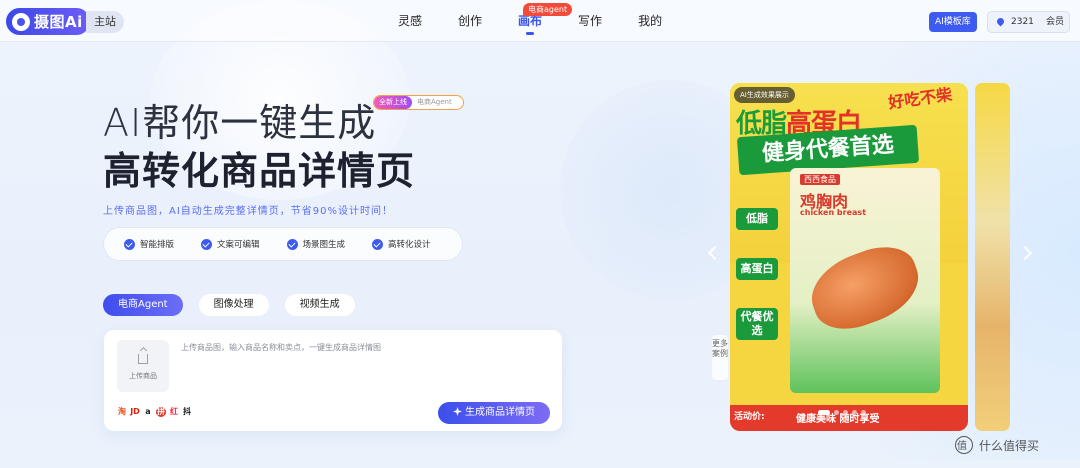 This screenshot has width=1080, height=468. I want to click on more-cases-button: 更多案例, so click(720, 357).